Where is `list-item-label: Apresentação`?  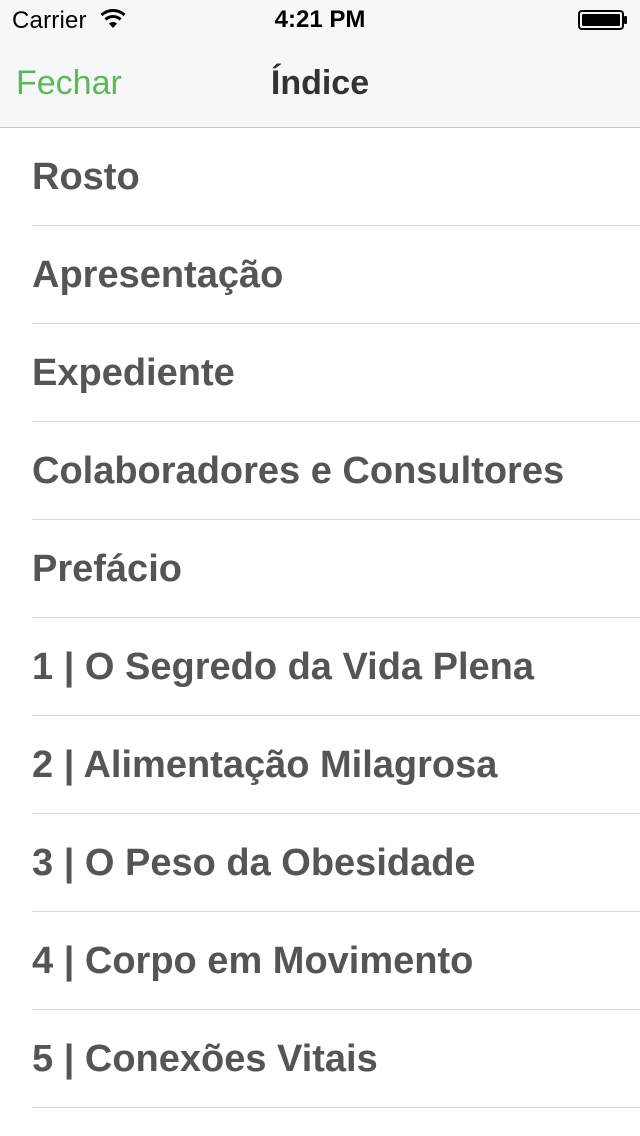
list-item-label: Apresentação is located at coordinates (158, 275).